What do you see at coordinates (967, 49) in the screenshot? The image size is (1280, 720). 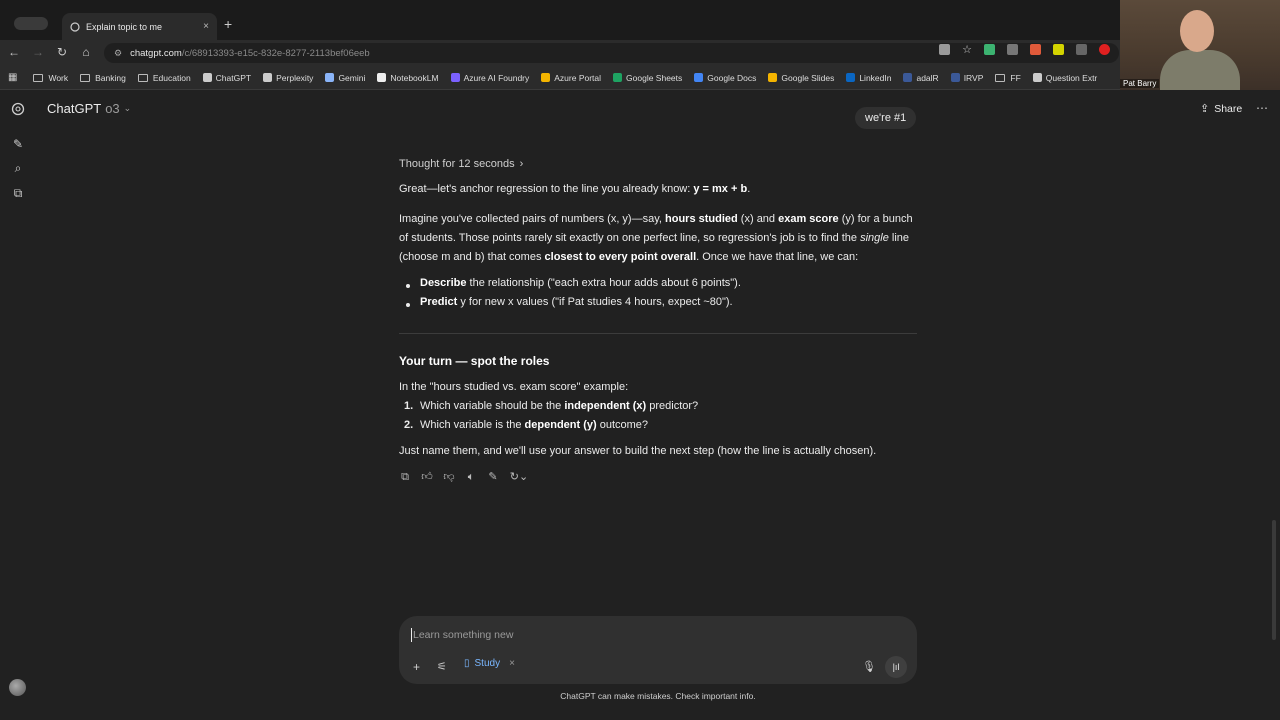 I see `bookmark-star-icon: ☆` at bounding box center [967, 49].